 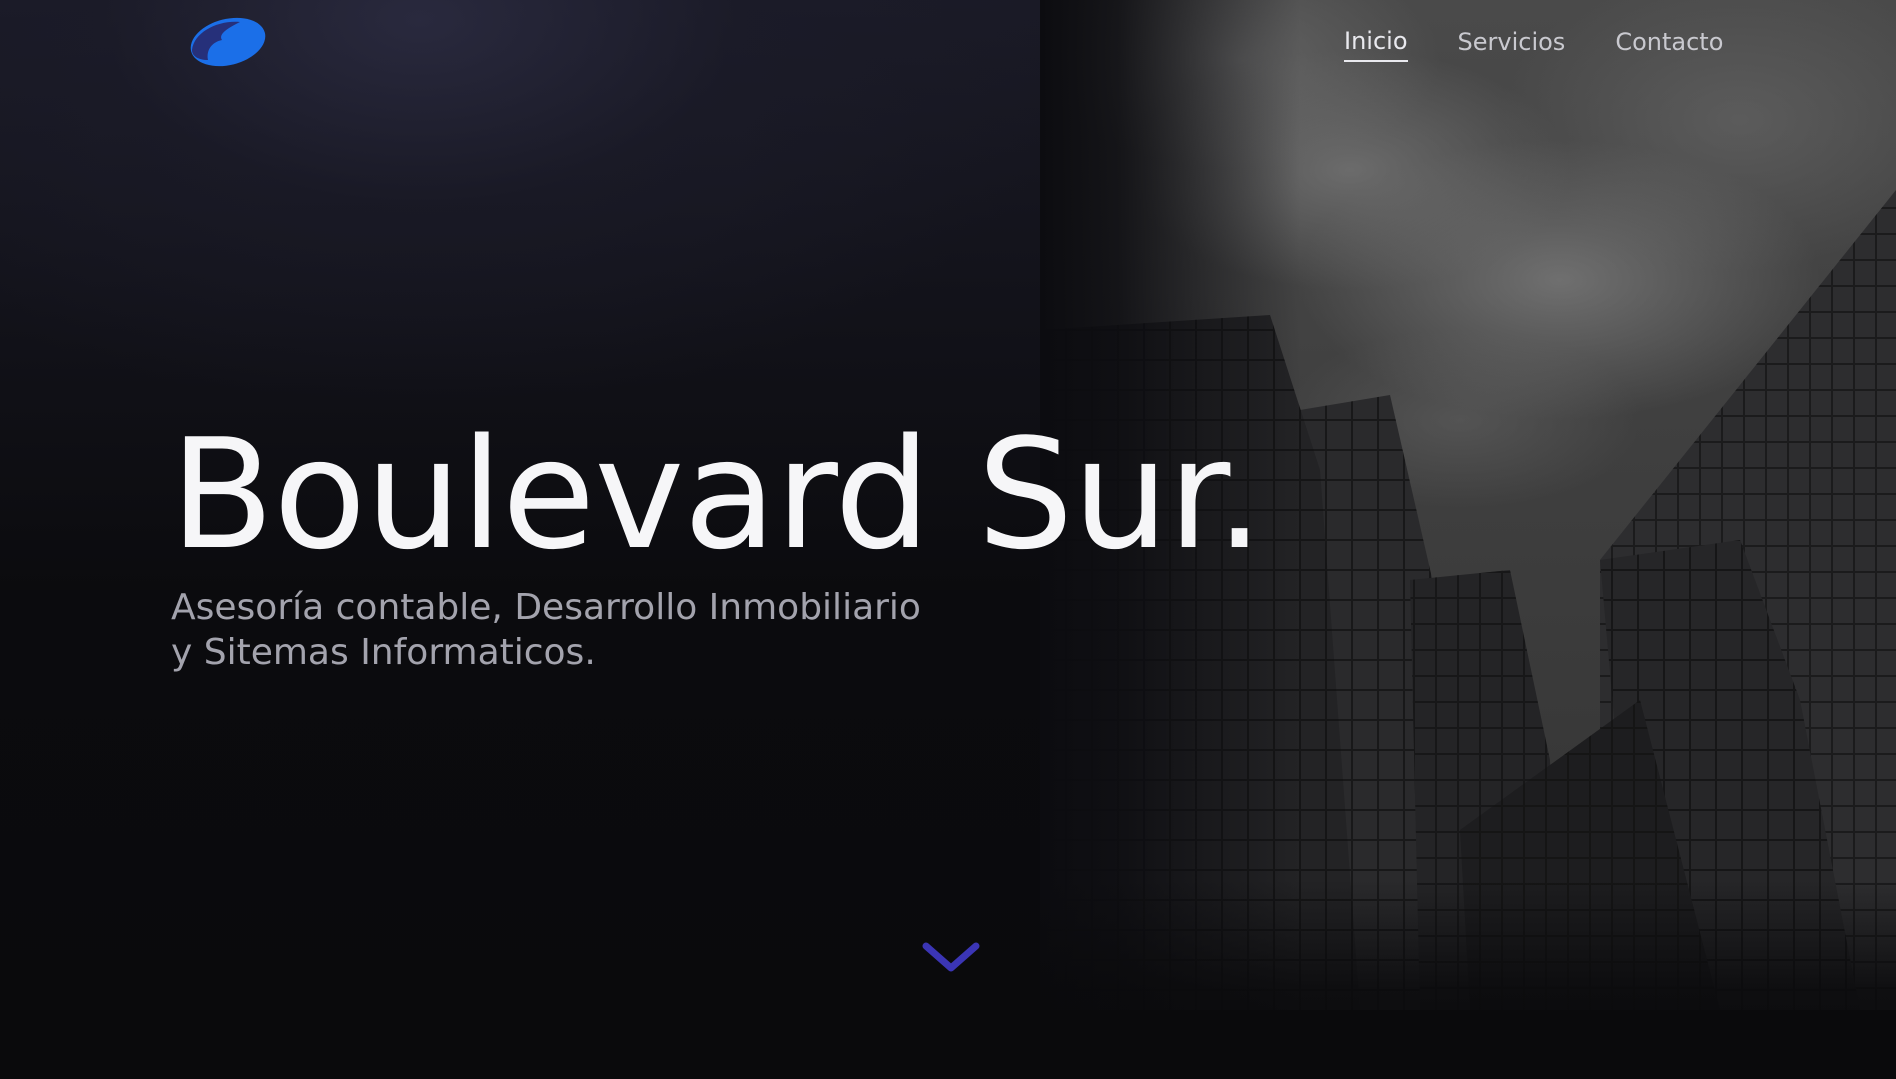 What do you see at coordinates (1669, 43) in the screenshot?
I see `nav-link-contacto: Contacto` at bounding box center [1669, 43].